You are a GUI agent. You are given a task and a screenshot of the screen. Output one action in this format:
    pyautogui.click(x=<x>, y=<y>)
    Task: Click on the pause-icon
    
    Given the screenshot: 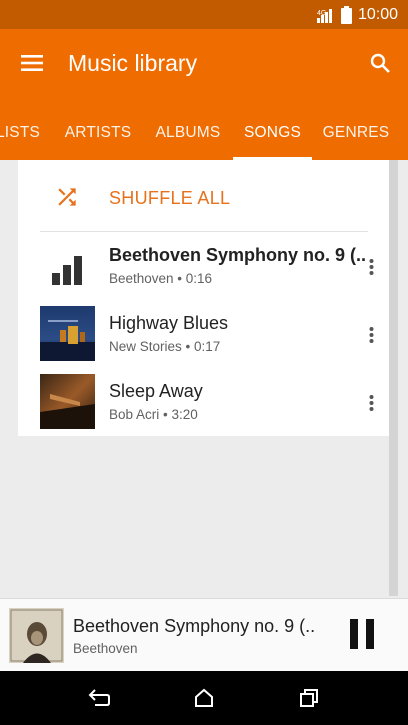 What is the action you would take?
    pyautogui.click(x=362, y=635)
    